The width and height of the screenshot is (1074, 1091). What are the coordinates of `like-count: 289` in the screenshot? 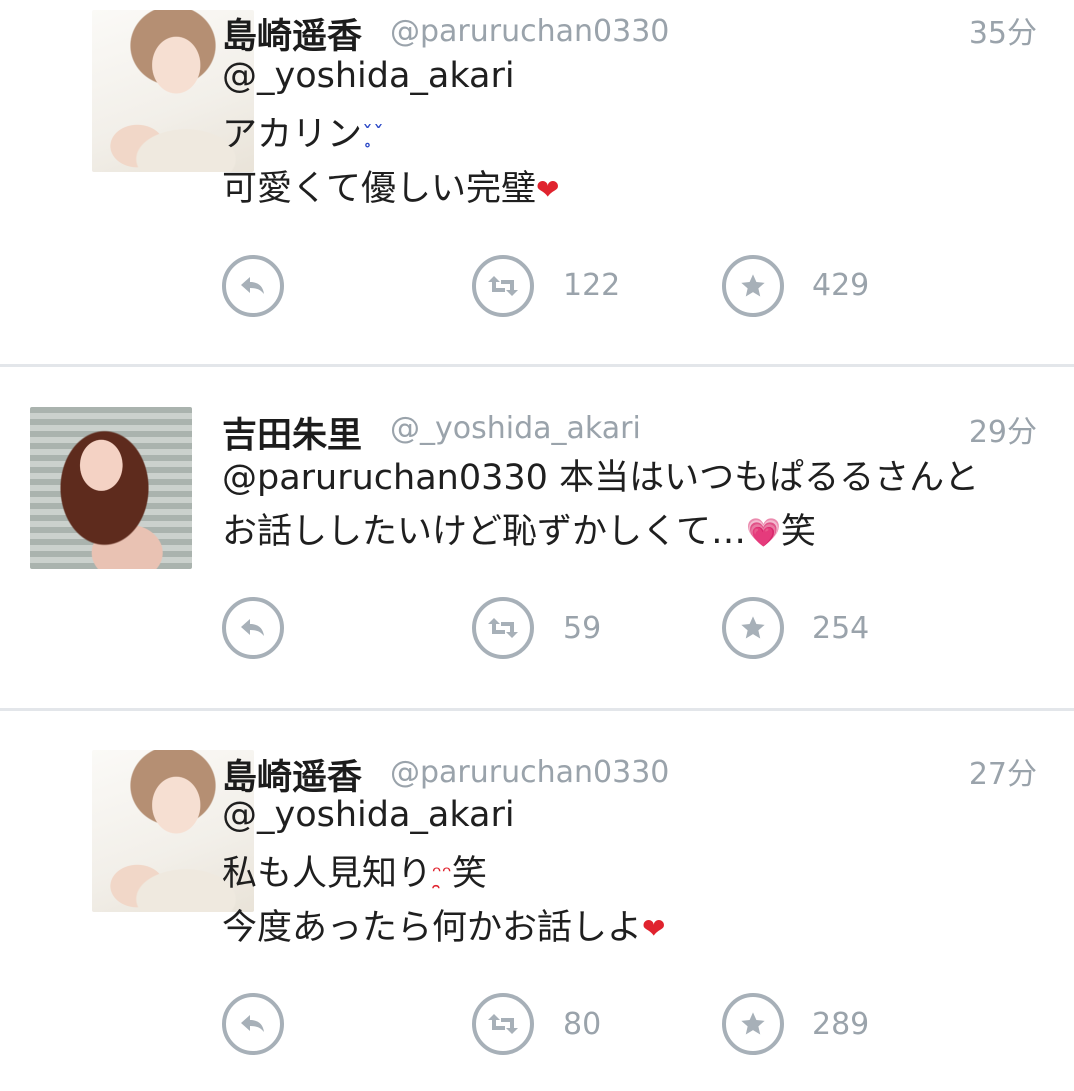 It's located at (841, 1024).